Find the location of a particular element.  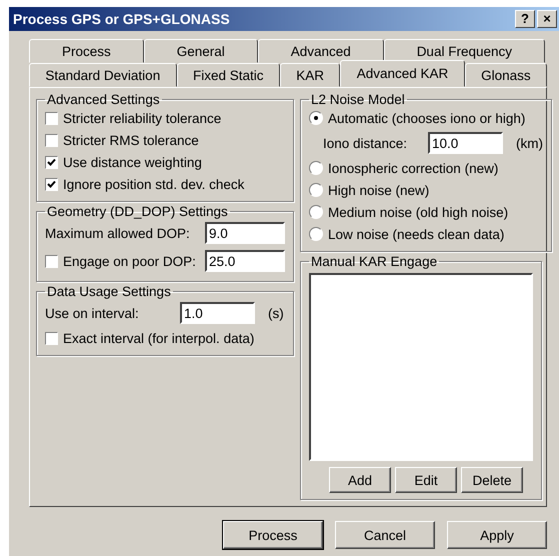

checkbox-label: Exact interval (for interpol. data) is located at coordinates (158, 338).